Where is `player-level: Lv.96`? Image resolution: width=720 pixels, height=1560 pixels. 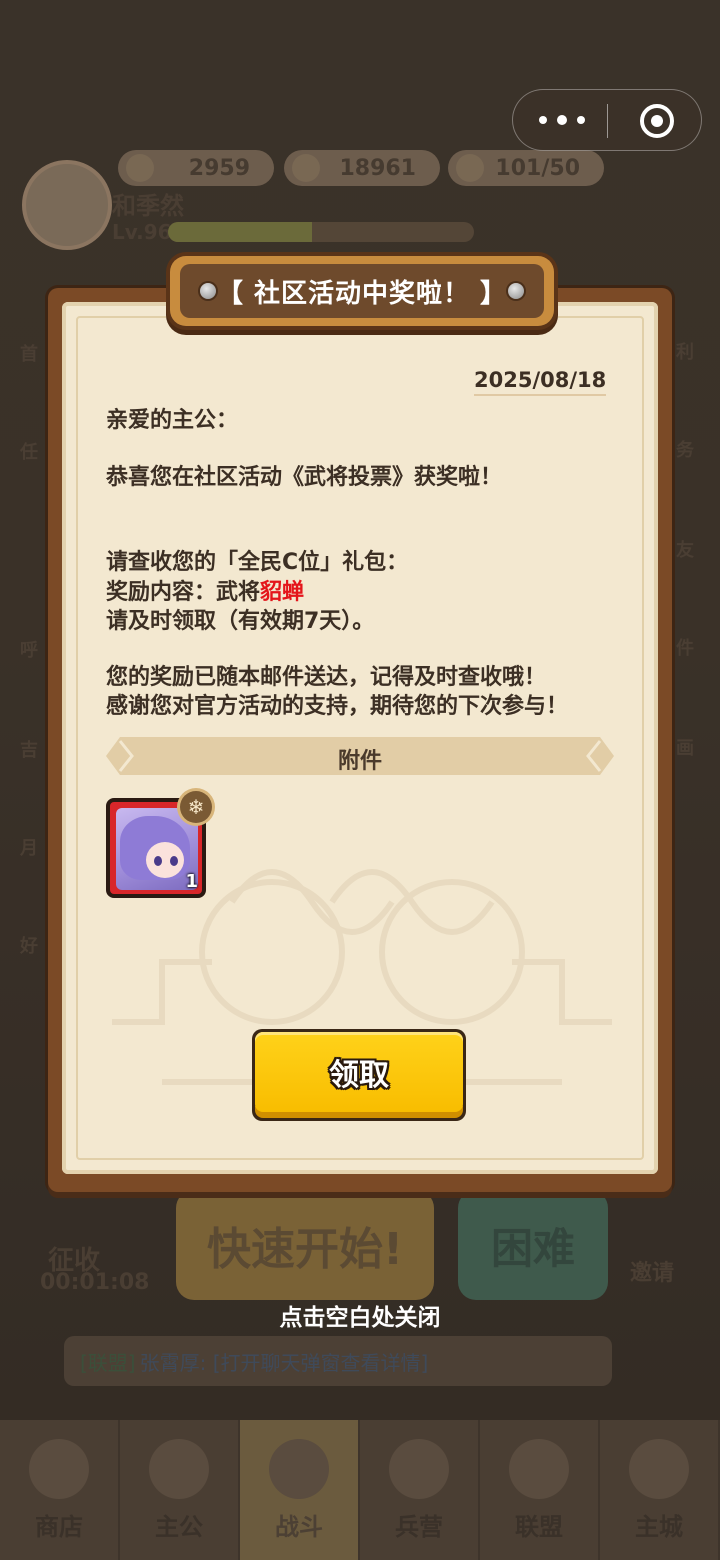 player-level: Lv.96 is located at coordinates (142, 232).